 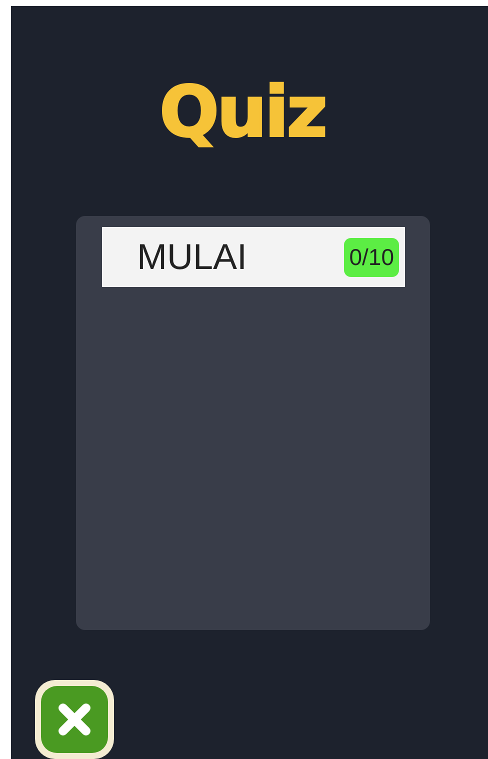 What do you see at coordinates (371, 257) in the screenshot?
I see `score-badge: 0/10` at bounding box center [371, 257].